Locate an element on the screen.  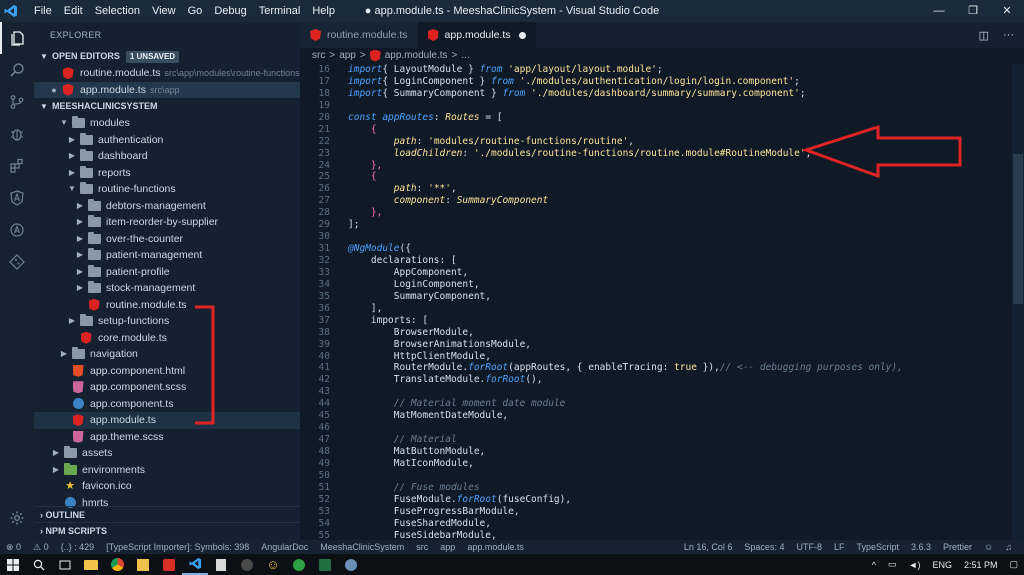
volume-icon: ◄) is located at coordinates (915, 565).